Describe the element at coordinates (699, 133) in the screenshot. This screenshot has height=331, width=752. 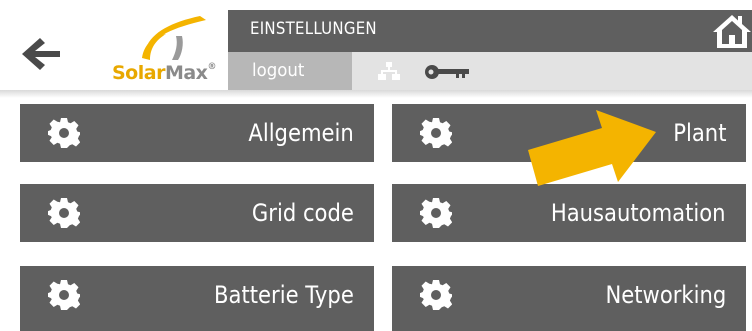
I see `menu-tile-label: Plant` at that location.